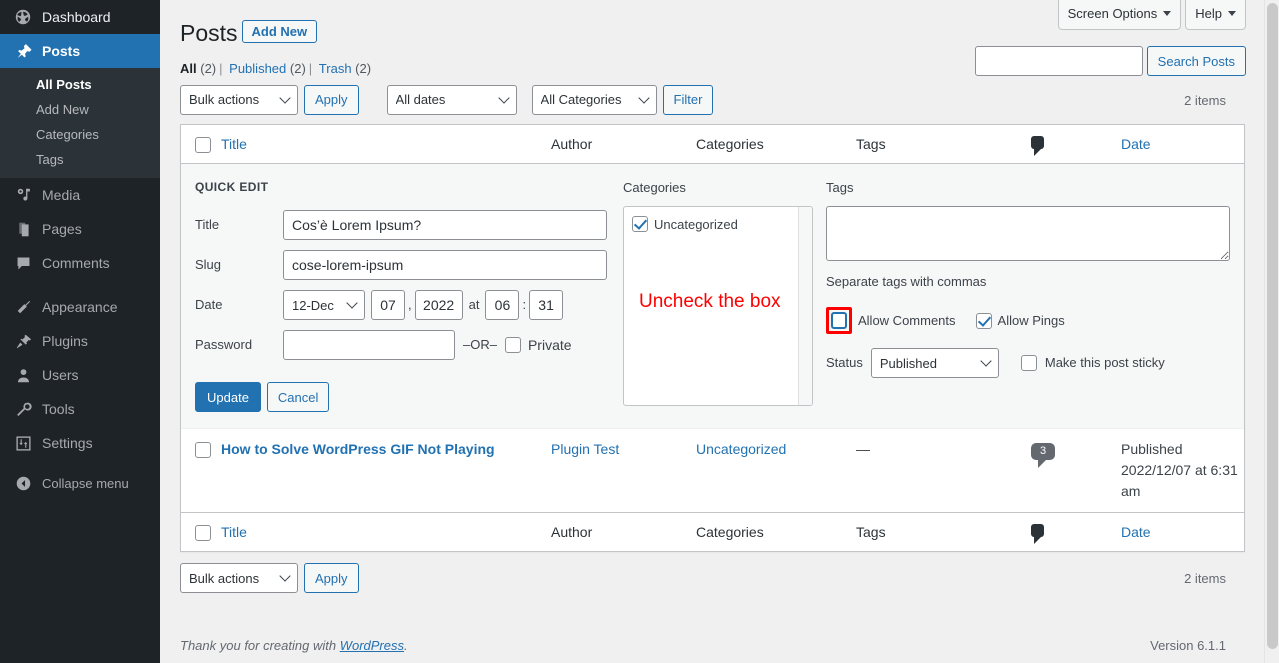  Describe the element at coordinates (844, 363) in the screenshot. I see `status-label: Status` at that location.